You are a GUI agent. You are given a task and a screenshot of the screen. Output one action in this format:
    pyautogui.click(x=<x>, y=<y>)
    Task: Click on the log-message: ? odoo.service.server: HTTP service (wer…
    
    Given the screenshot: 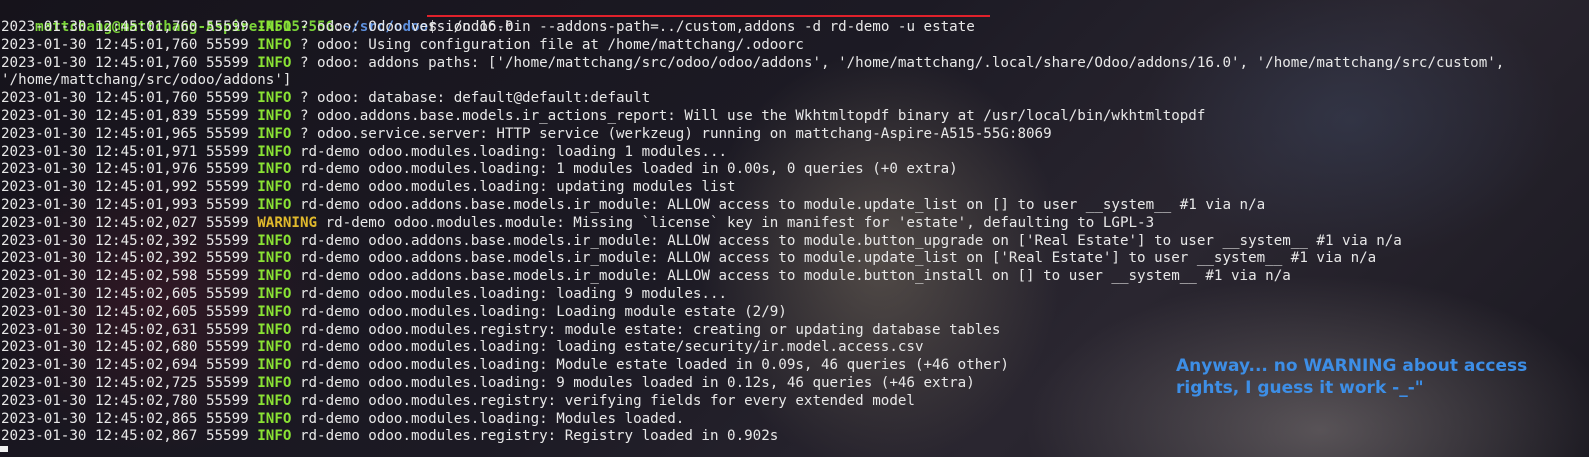 What is the action you would take?
    pyautogui.click(x=671, y=133)
    